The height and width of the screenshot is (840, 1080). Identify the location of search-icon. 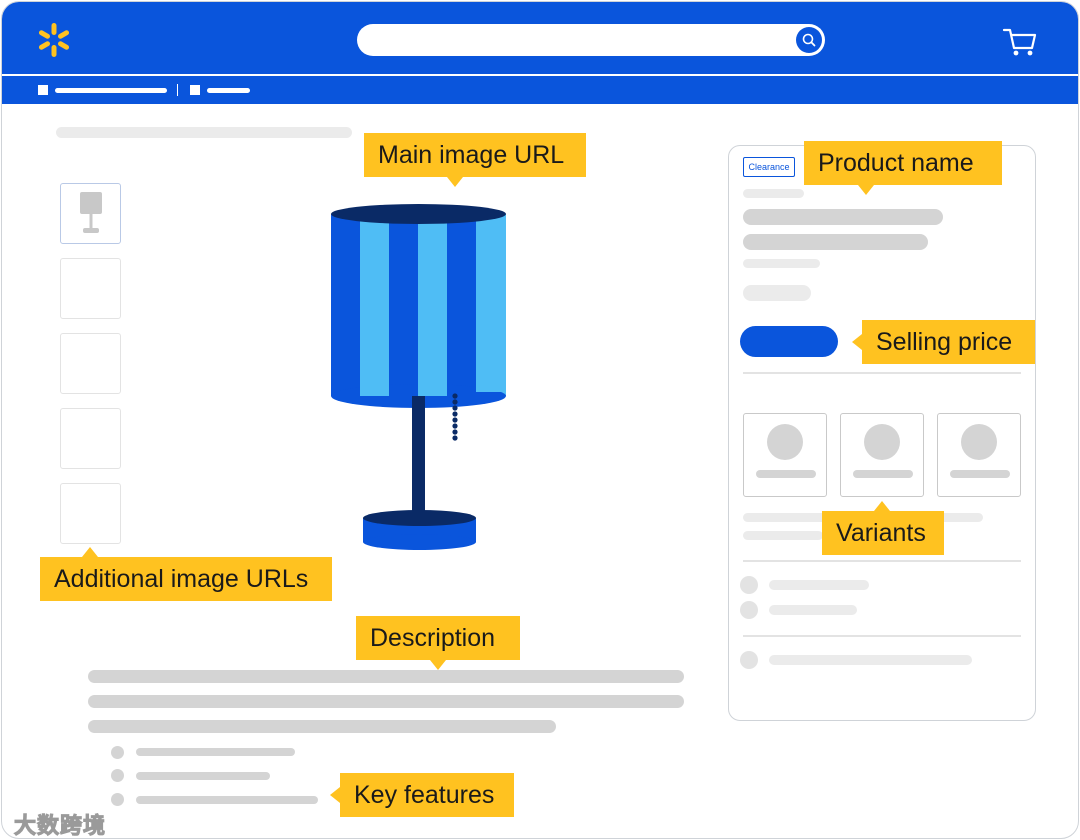
(809, 40).